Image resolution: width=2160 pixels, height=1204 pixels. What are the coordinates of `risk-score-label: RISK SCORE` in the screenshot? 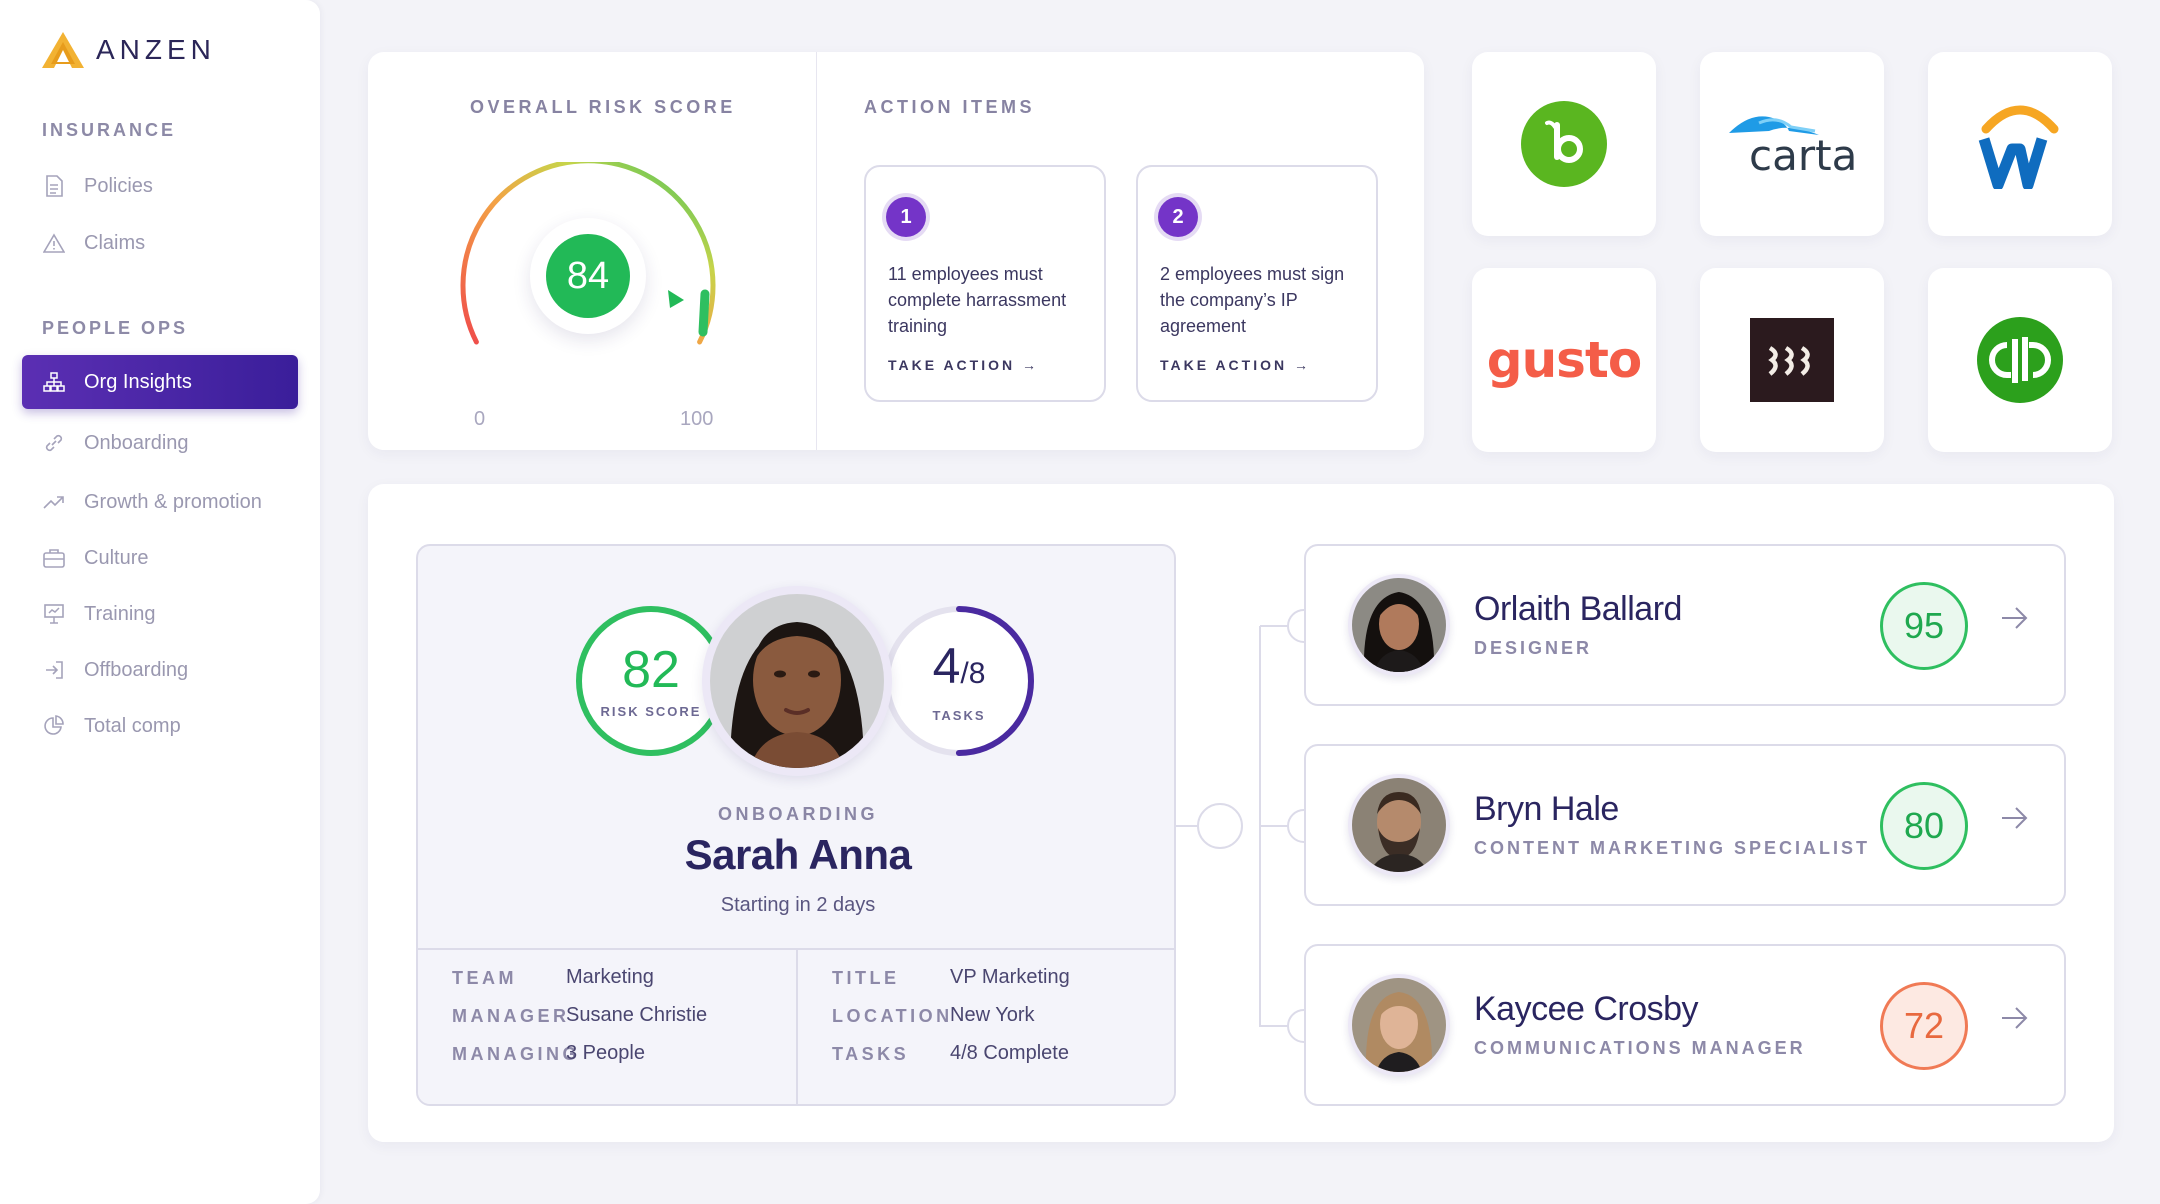 It's located at (651, 711).